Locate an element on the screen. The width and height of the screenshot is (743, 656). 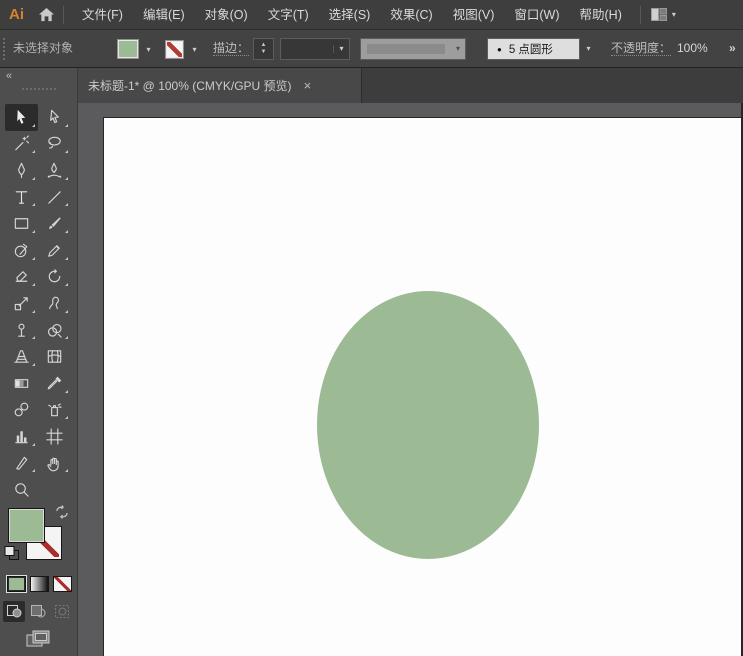
eraser-tool is located at coordinates (21, 277).